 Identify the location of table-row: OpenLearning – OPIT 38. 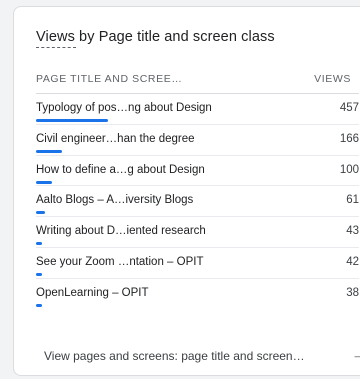
(197, 294).